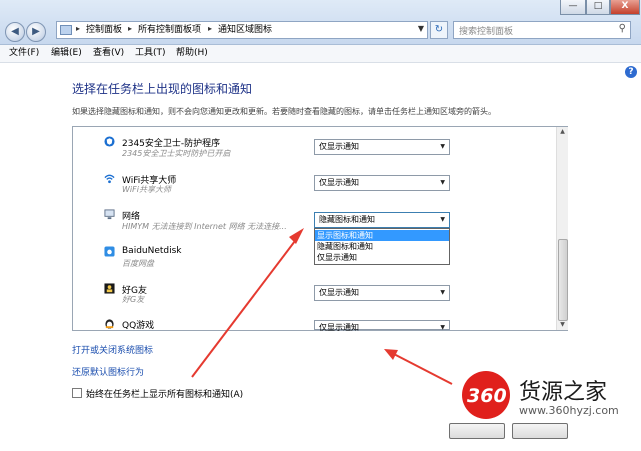  Describe the element at coordinates (487, 396) in the screenshot. I see `watermark-number: 360` at that location.